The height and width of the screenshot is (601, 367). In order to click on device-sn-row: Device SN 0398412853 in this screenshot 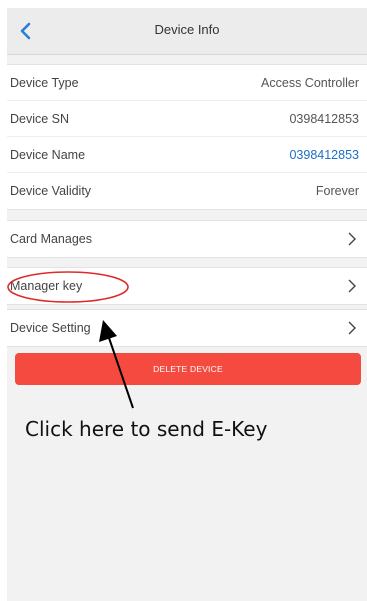, I will do `click(187, 119)`.